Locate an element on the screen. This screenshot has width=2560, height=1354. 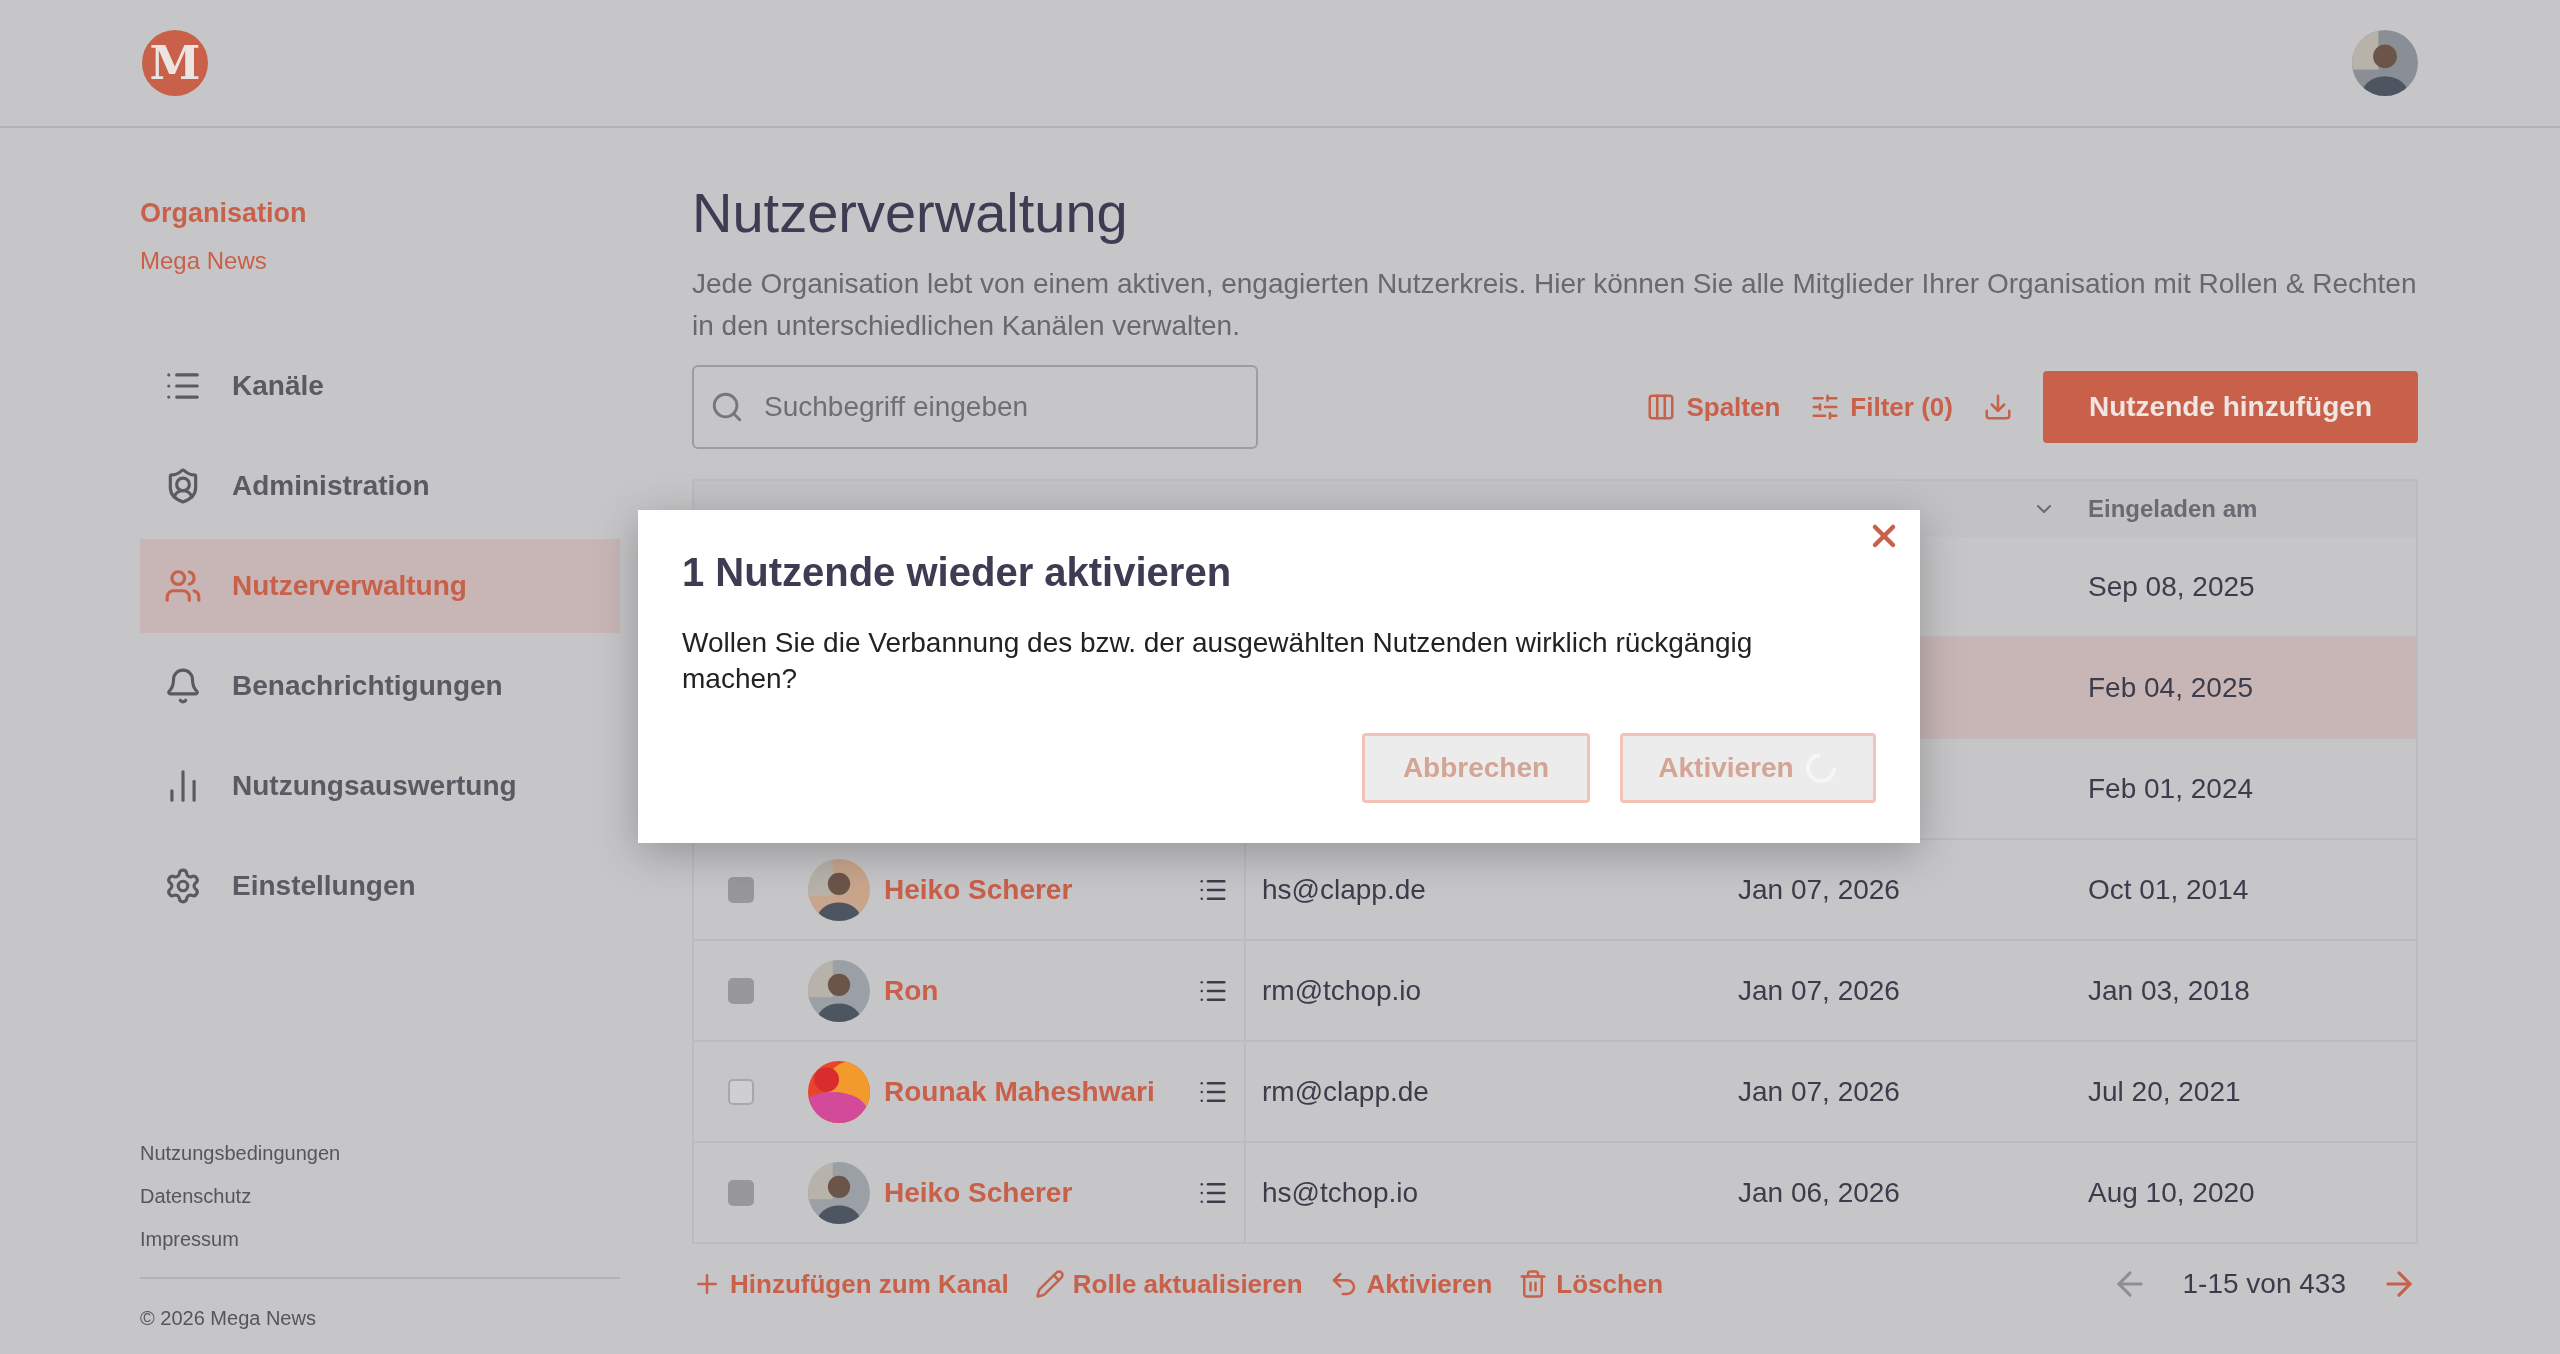
date-cell: Aug 10, 2020 is located at coordinates (2171, 1192).